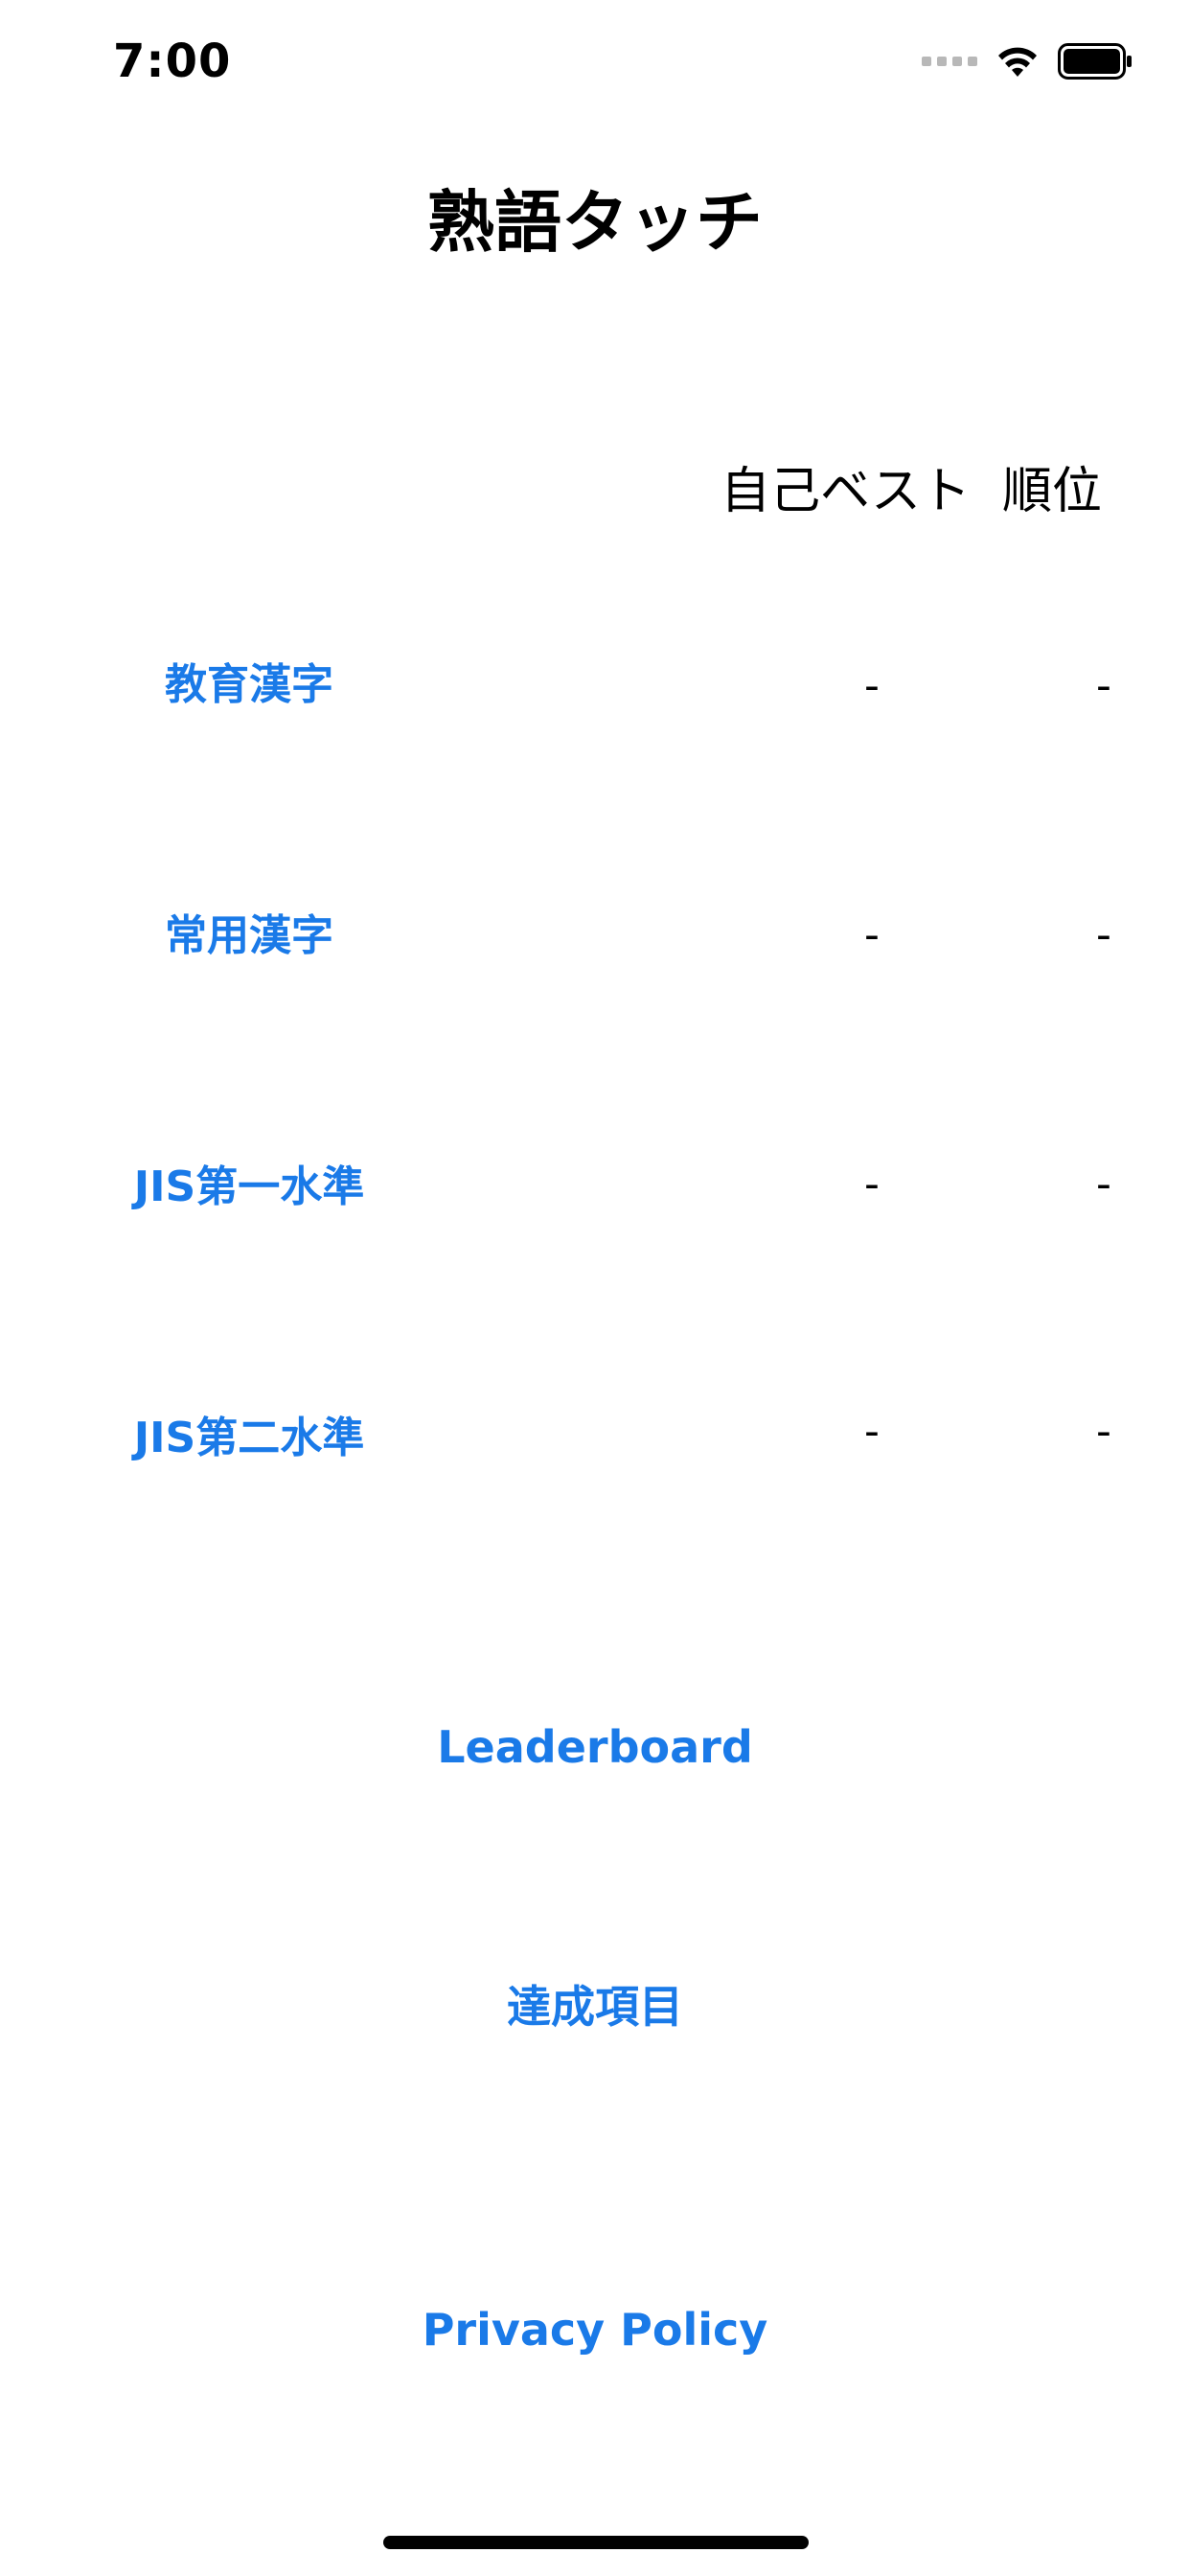 The image size is (1190, 2576). What do you see at coordinates (595, 222) in the screenshot?
I see `page-title: 熟語タッチ` at bounding box center [595, 222].